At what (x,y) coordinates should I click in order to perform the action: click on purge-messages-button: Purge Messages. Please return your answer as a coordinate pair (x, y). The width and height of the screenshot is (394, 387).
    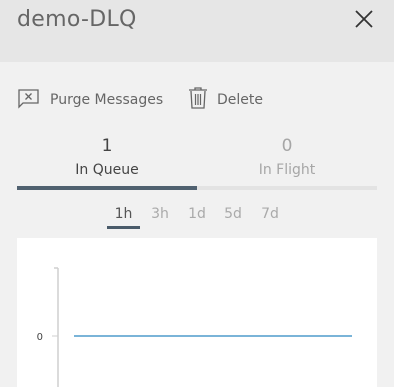
    Looking at the image, I should click on (90, 100).